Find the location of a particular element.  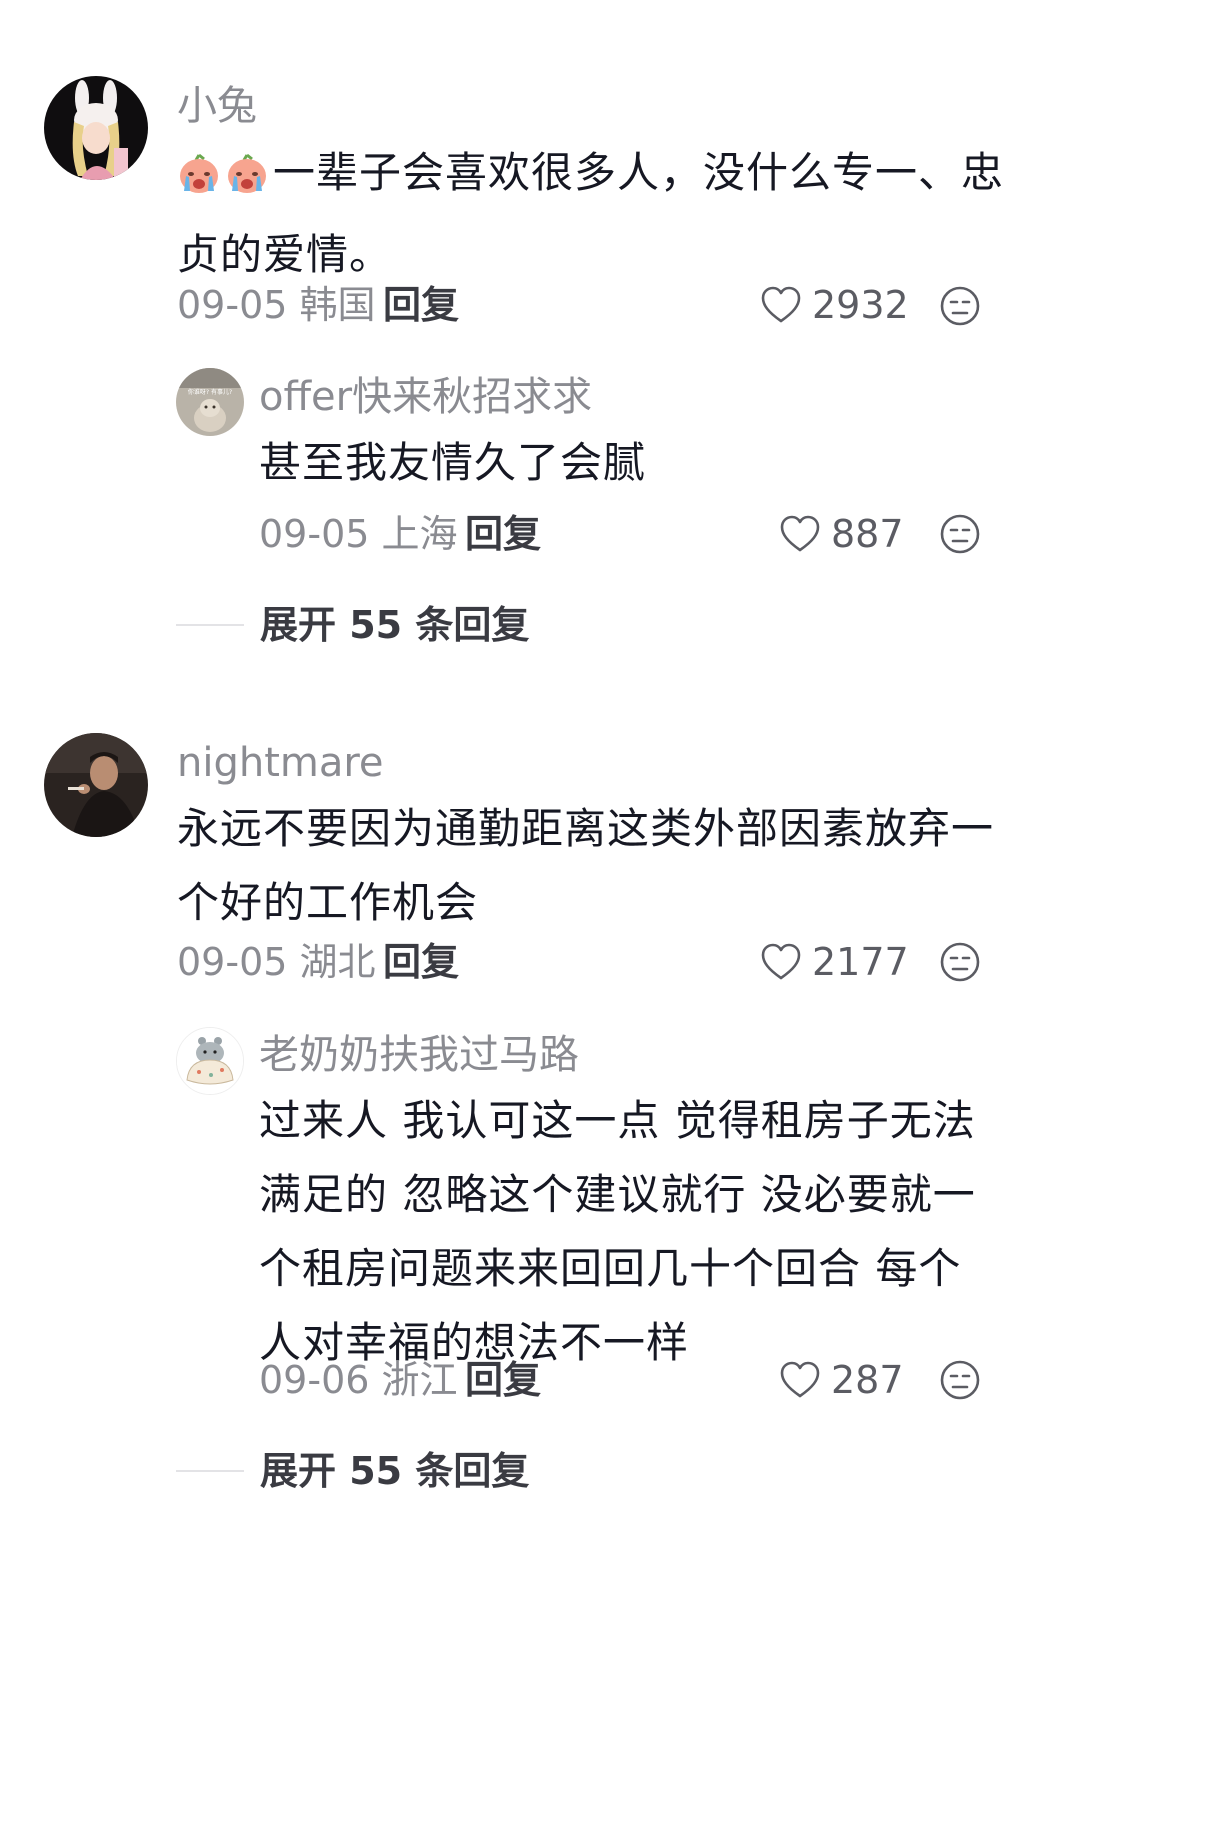

reply-location: 浙江 is located at coordinates (419, 1380).